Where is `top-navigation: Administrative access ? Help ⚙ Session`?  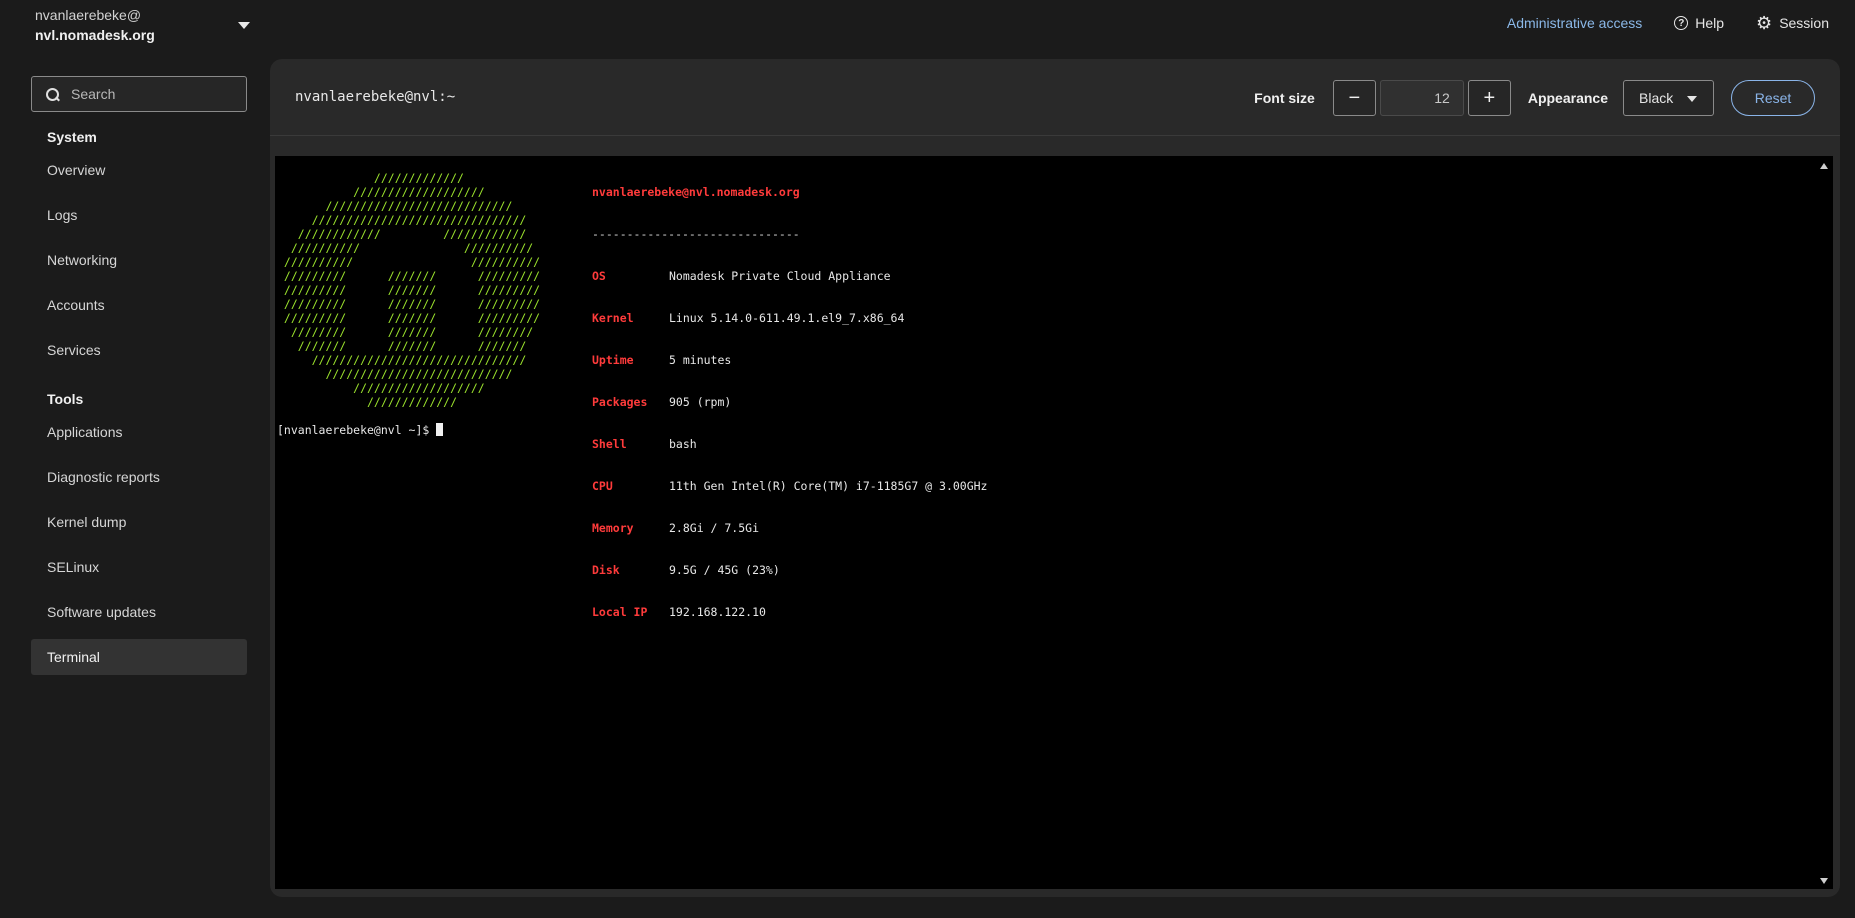
top-navigation: Administrative access ? Help ⚙ Session is located at coordinates (1668, 23).